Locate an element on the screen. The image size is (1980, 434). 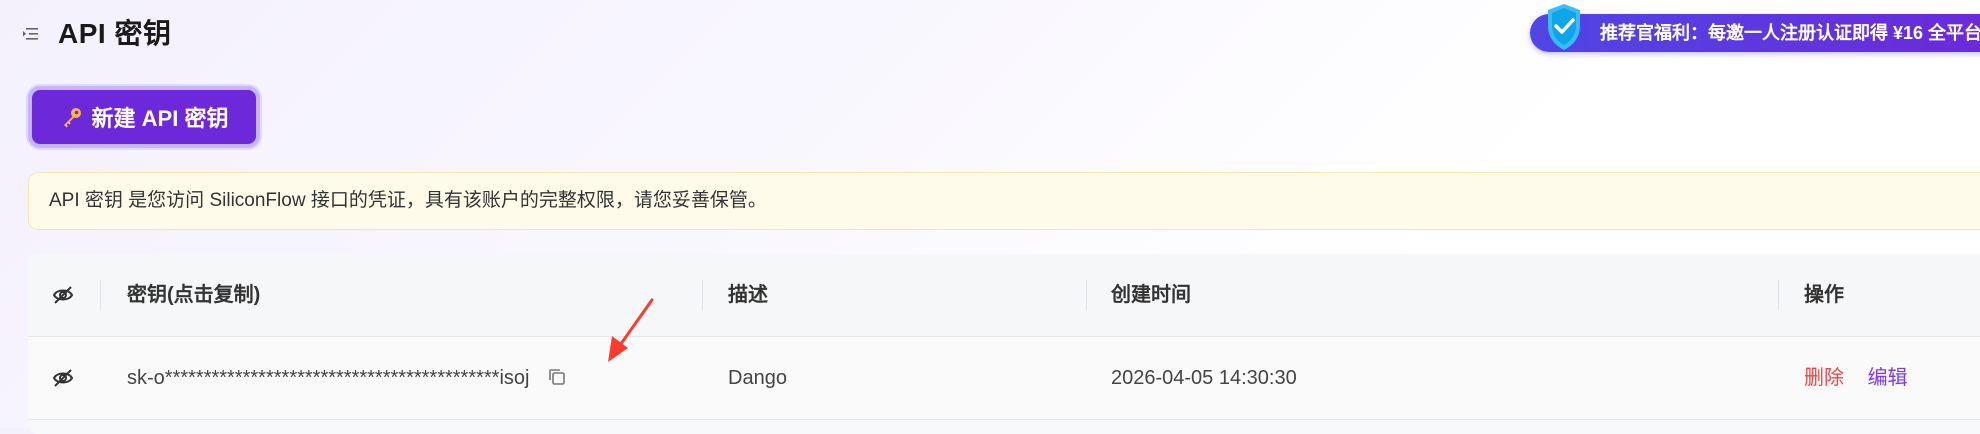
column-header-created: 创建时间 is located at coordinates (1151, 295).